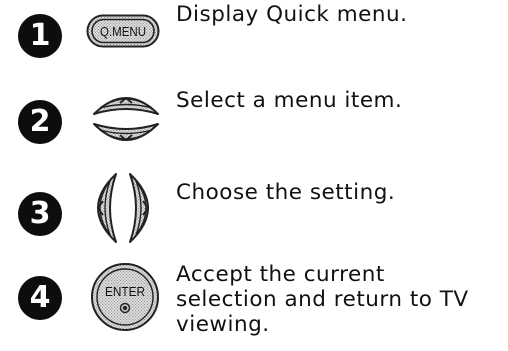 The image size is (508, 351). I want to click on up-button, so click(126, 102).